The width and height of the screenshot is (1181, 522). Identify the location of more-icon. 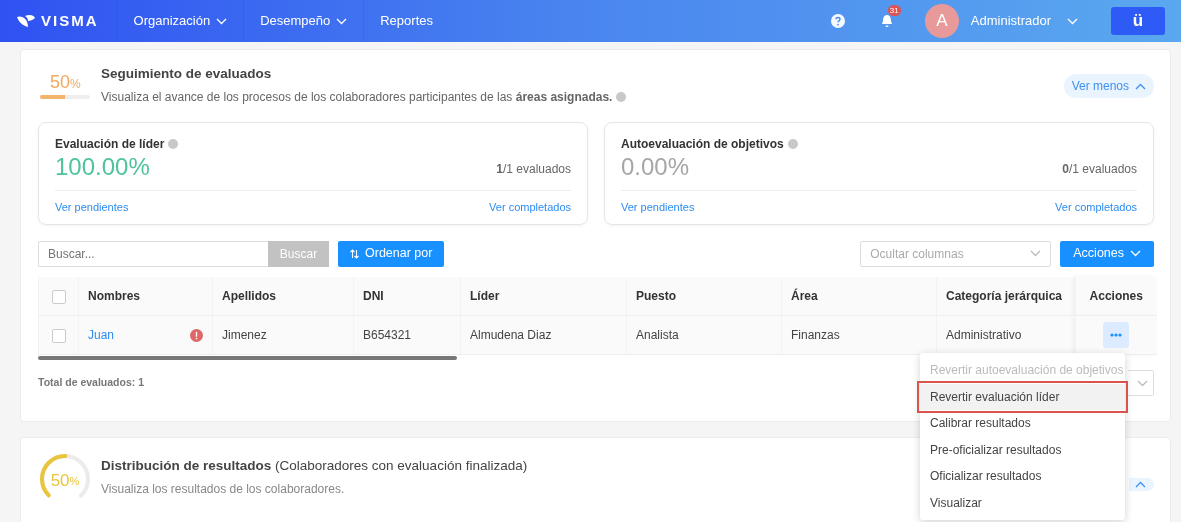
(1116, 335).